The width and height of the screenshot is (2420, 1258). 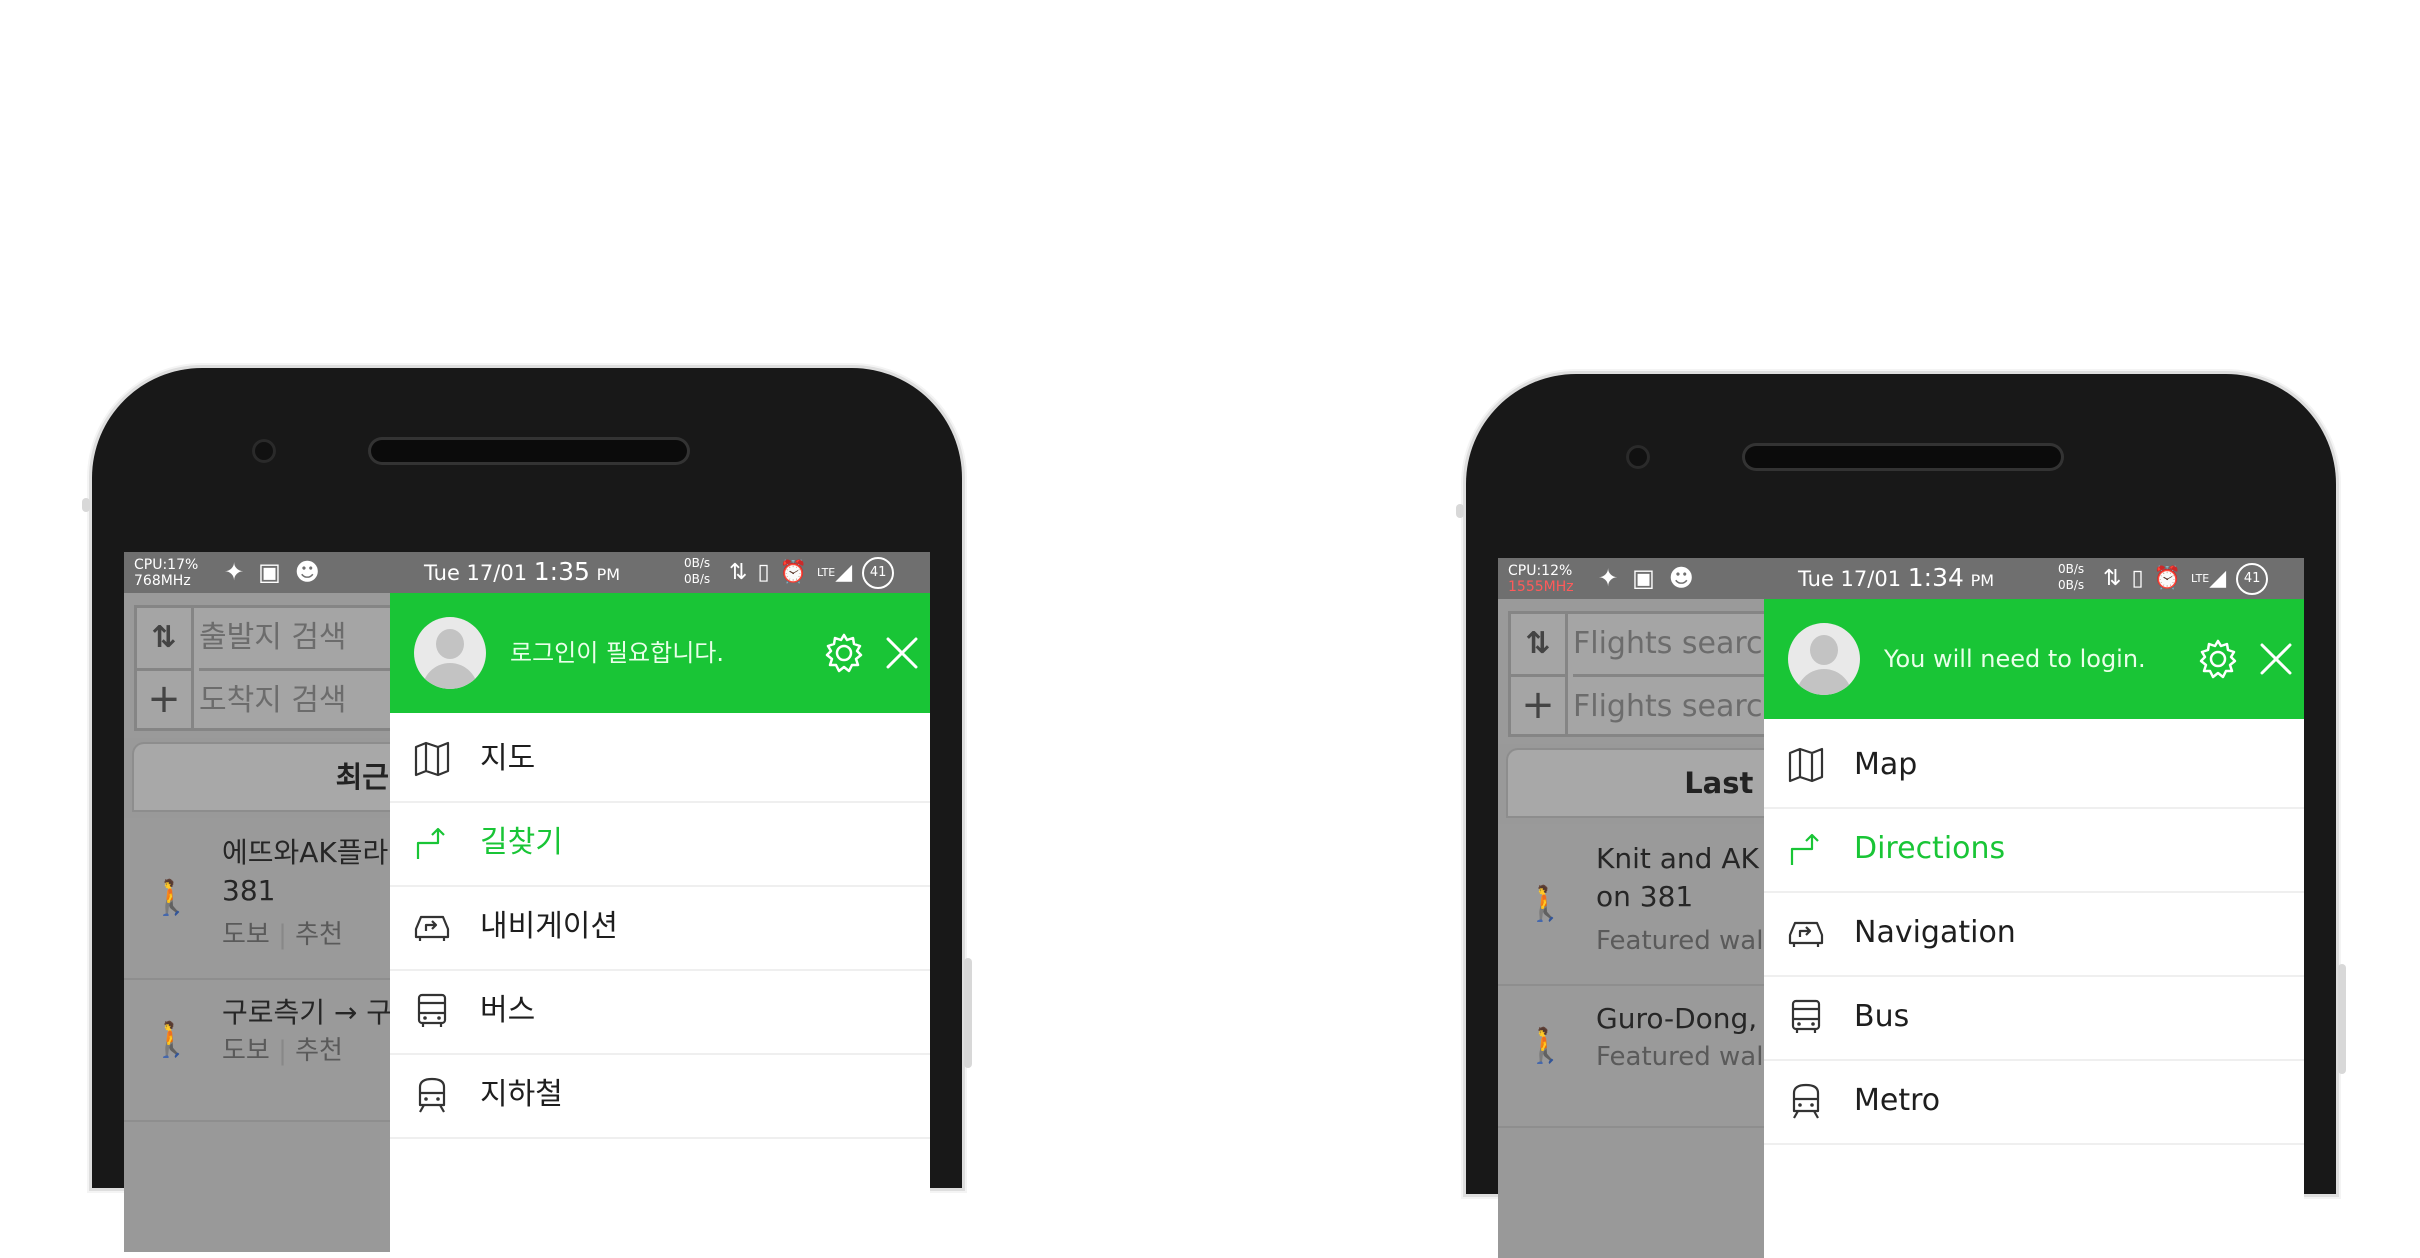 What do you see at coordinates (1982, 580) in the screenshot?
I see `ampm: PM` at bounding box center [1982, 580].